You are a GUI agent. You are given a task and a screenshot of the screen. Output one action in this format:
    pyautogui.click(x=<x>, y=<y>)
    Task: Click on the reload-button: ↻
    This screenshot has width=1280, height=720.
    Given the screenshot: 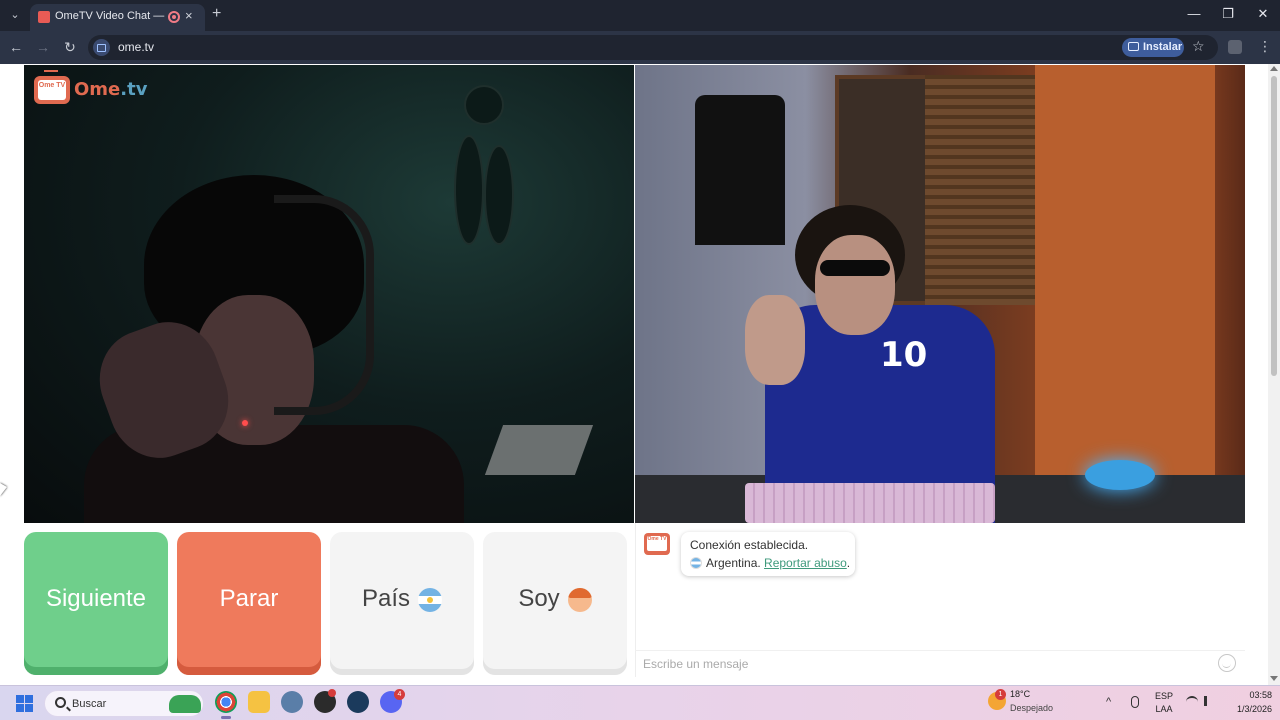 What is the action you would take?
    pyautogui.click(x=70, y=47)
    